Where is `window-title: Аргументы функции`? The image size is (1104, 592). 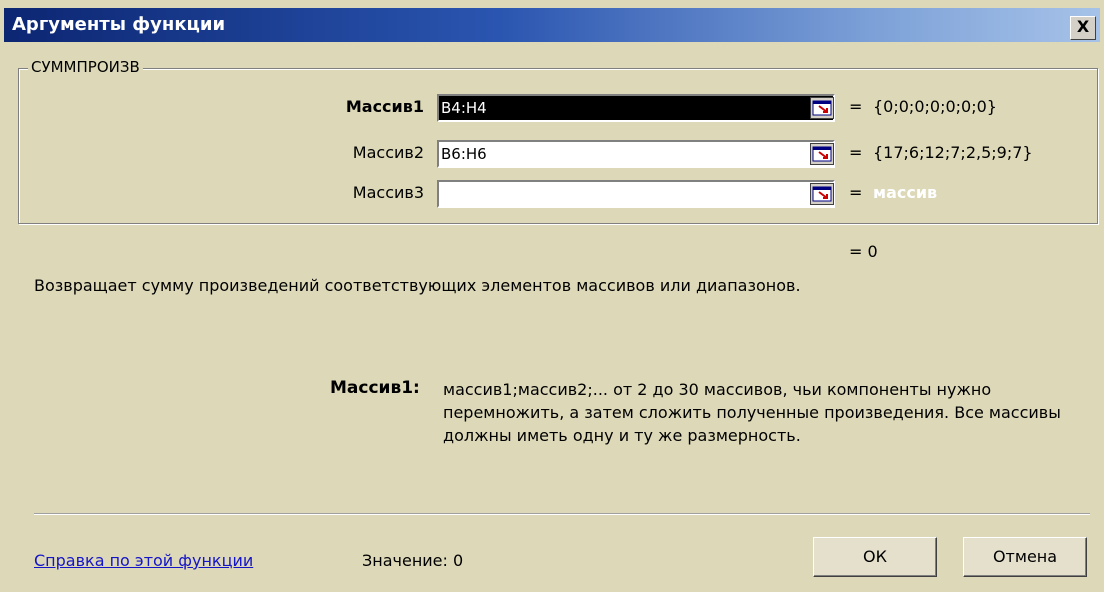
window-title: Аргументы функции is located at coordinates (119, 24).